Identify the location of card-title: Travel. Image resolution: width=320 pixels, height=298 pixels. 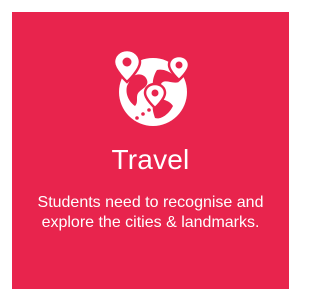
(150, 159).